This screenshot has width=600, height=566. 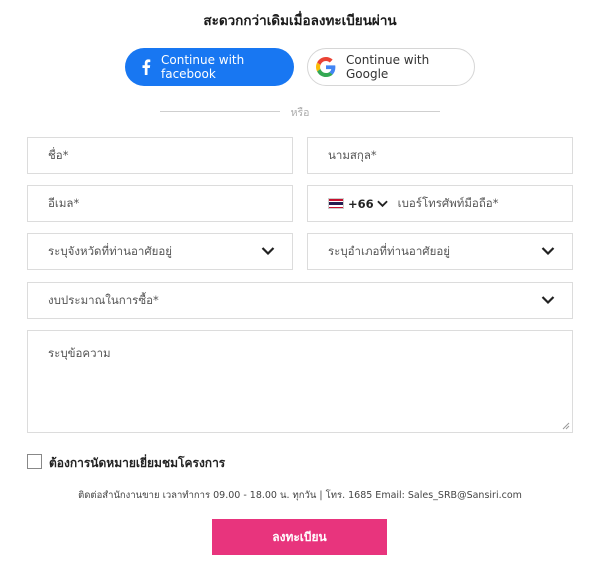 I want to click on facebook-icon, so click(x=144, y=67).